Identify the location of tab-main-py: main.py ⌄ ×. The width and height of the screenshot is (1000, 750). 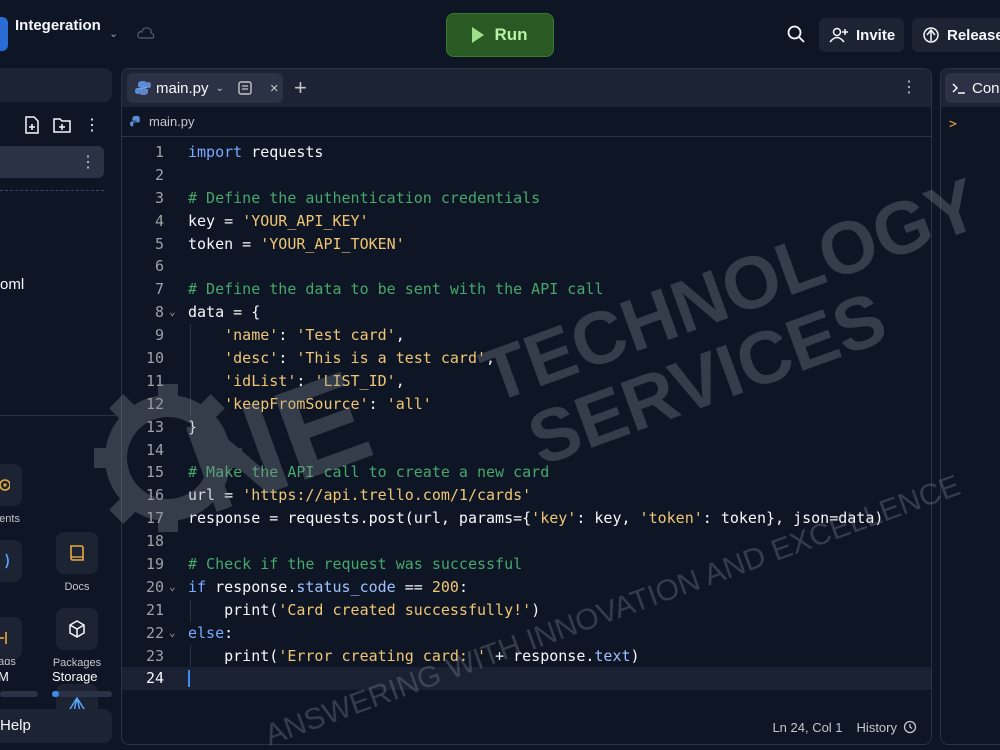
(205, 88).